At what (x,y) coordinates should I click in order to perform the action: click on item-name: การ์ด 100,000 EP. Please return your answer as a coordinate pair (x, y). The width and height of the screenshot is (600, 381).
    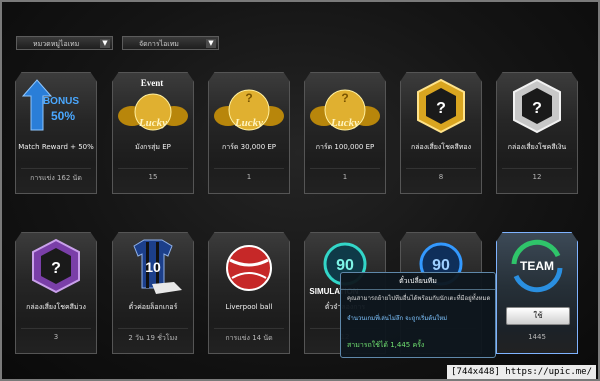
    Looking at the image, I should click on (345, 147).